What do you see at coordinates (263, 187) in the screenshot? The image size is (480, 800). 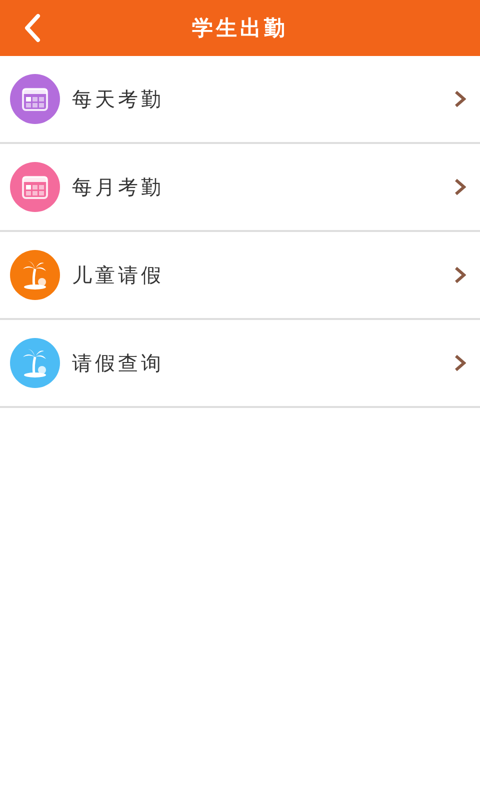 I see `menu-item-label: 每月考勤` at bounding box center [263, 187].